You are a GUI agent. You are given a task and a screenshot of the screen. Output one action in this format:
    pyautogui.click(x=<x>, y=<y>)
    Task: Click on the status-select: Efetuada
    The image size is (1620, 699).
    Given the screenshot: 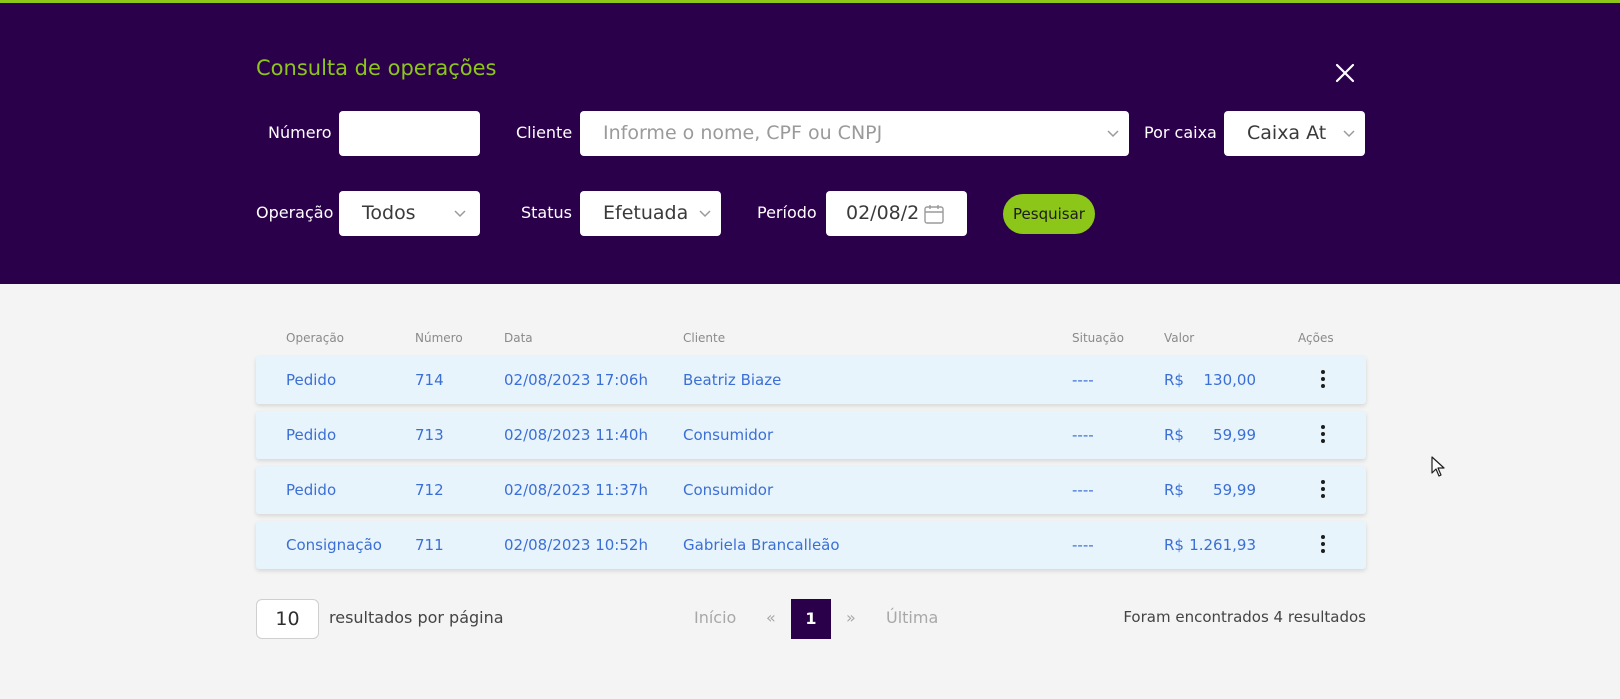 What is the action you would take?
    pyautogui.click(x=650, y=213)
    